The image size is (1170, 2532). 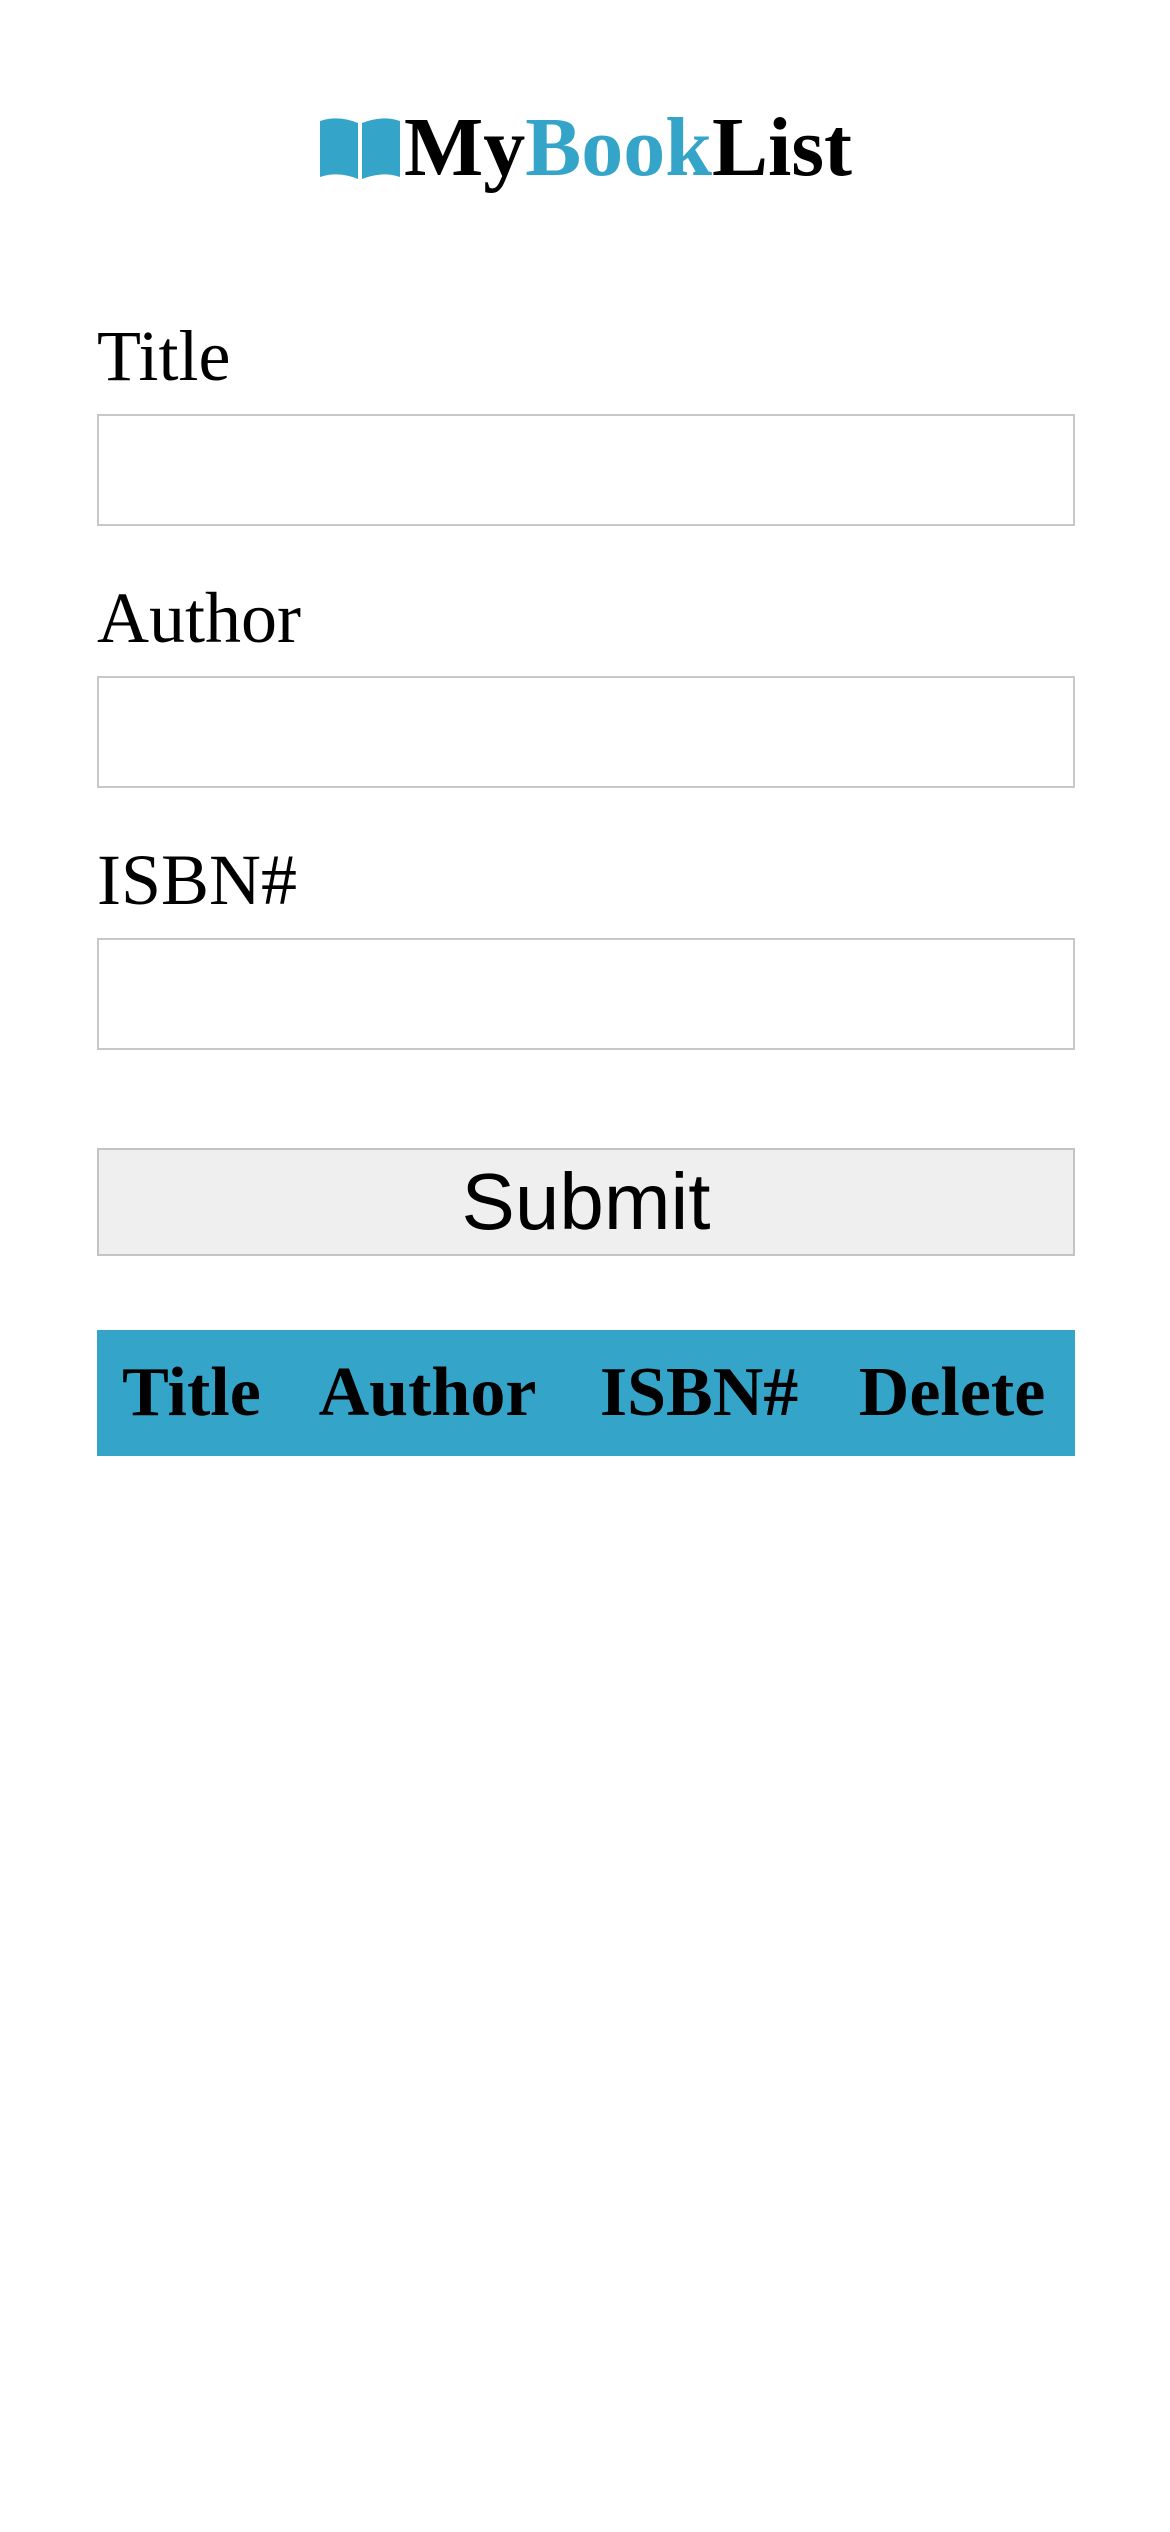 I want to click on table-header-isbn: ISBN#, so click(x=699, y=1392).